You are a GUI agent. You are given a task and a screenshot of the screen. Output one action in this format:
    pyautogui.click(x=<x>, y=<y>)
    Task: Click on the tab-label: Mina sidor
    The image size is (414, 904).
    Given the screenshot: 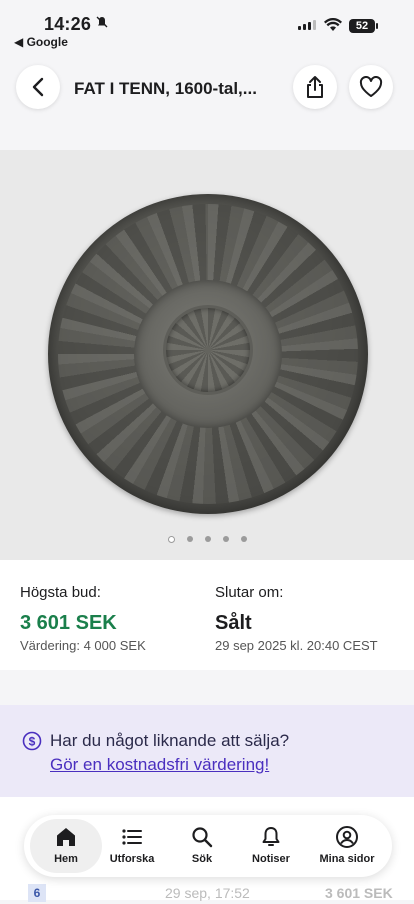 What is the action you would take?
    pyautogui.click(x=347, y=859)
    